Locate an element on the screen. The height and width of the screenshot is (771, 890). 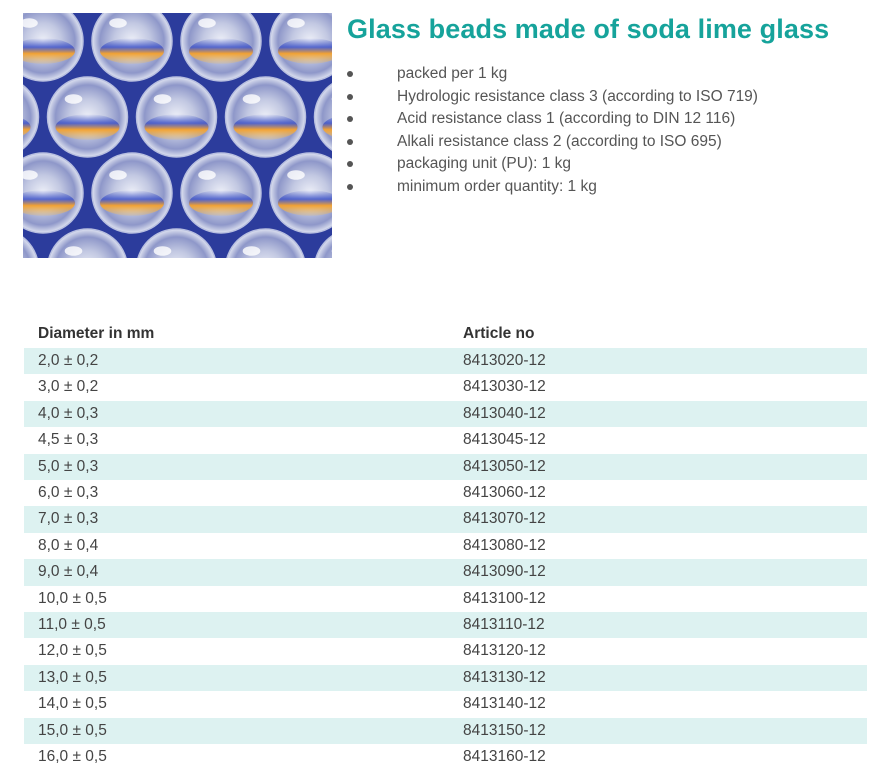
article-no-cell: 8413045-12 is located at coordinates (504, 440).